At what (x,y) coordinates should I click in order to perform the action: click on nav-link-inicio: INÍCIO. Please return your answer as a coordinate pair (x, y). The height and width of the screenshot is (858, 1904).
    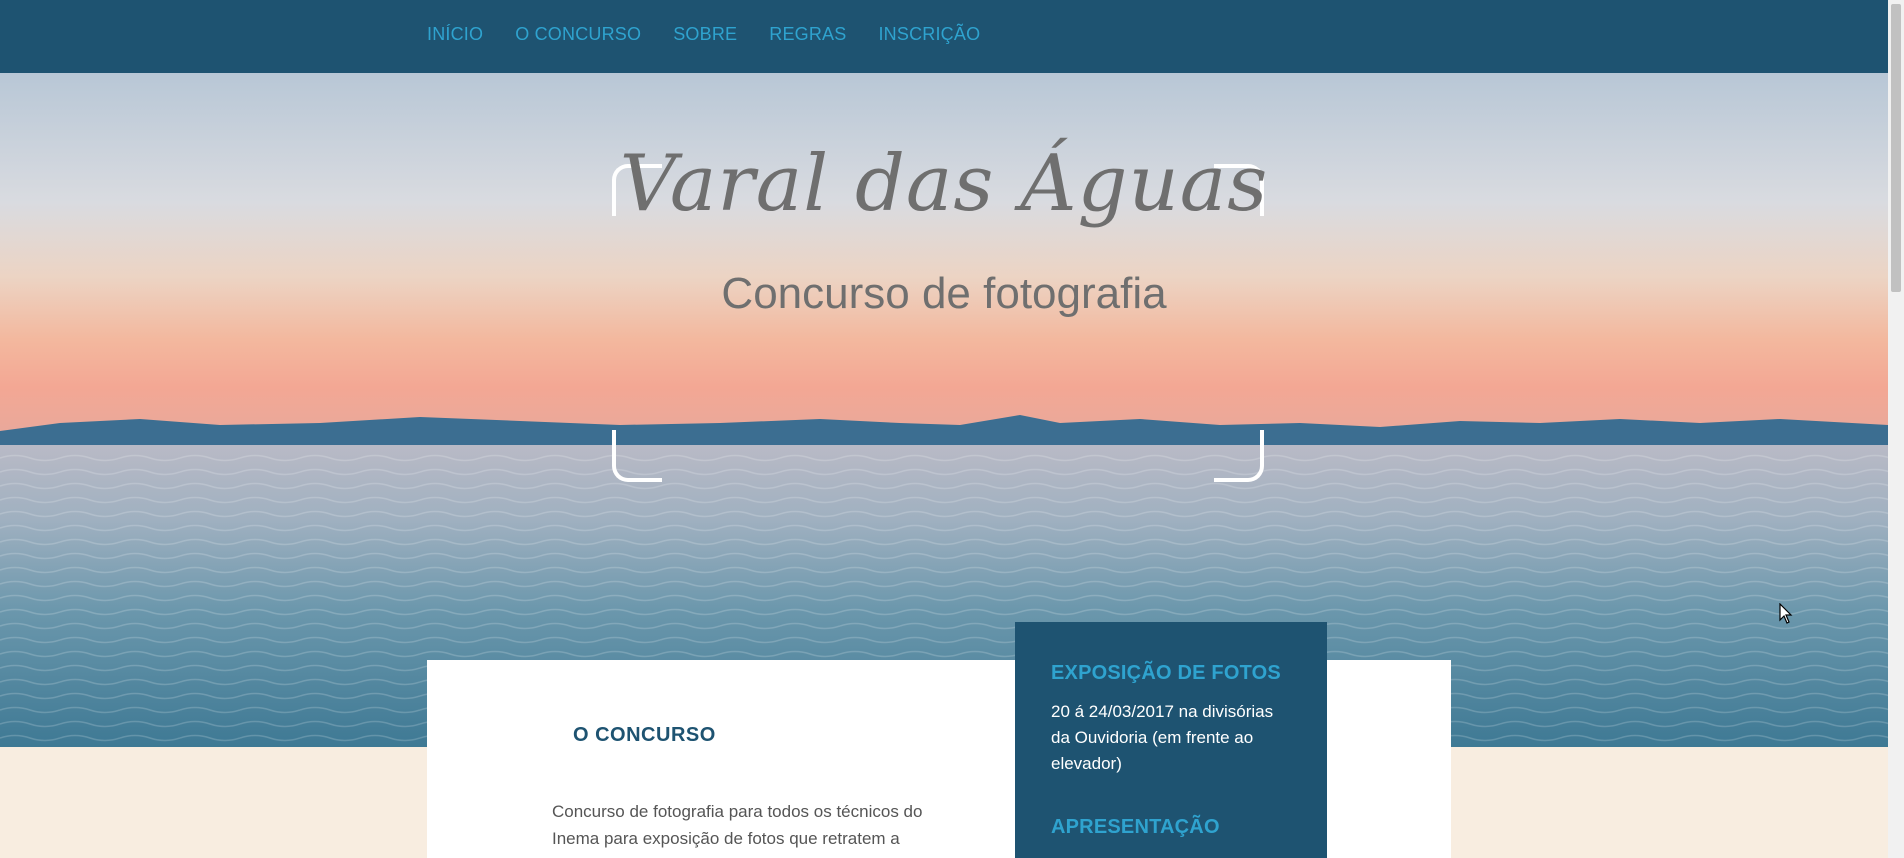
    Looking at the image, I should click on (455, 34).